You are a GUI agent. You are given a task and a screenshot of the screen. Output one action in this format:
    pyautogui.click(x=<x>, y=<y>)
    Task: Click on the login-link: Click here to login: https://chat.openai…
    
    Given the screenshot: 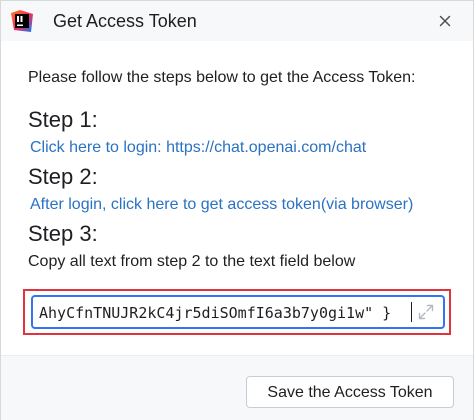 What is the action you would take?
    pyautogui.click(x=198, y=148)
    